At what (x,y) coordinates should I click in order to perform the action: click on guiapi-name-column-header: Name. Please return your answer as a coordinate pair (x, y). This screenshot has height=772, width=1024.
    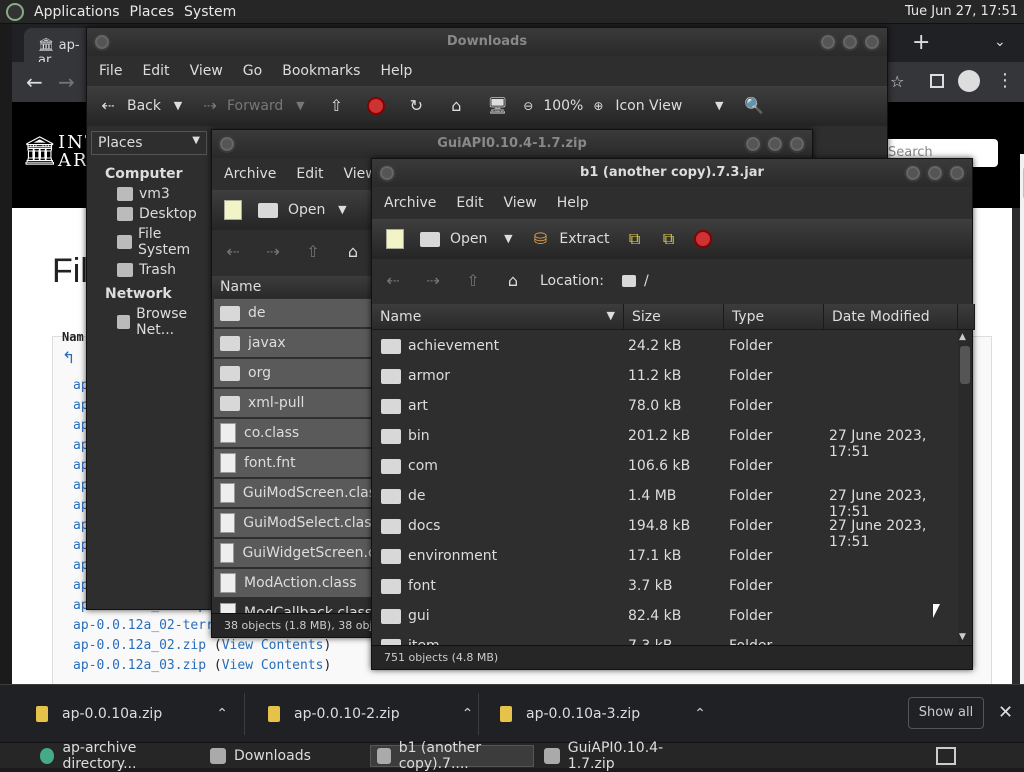
    Looking at the image, I should click on (292, 287).